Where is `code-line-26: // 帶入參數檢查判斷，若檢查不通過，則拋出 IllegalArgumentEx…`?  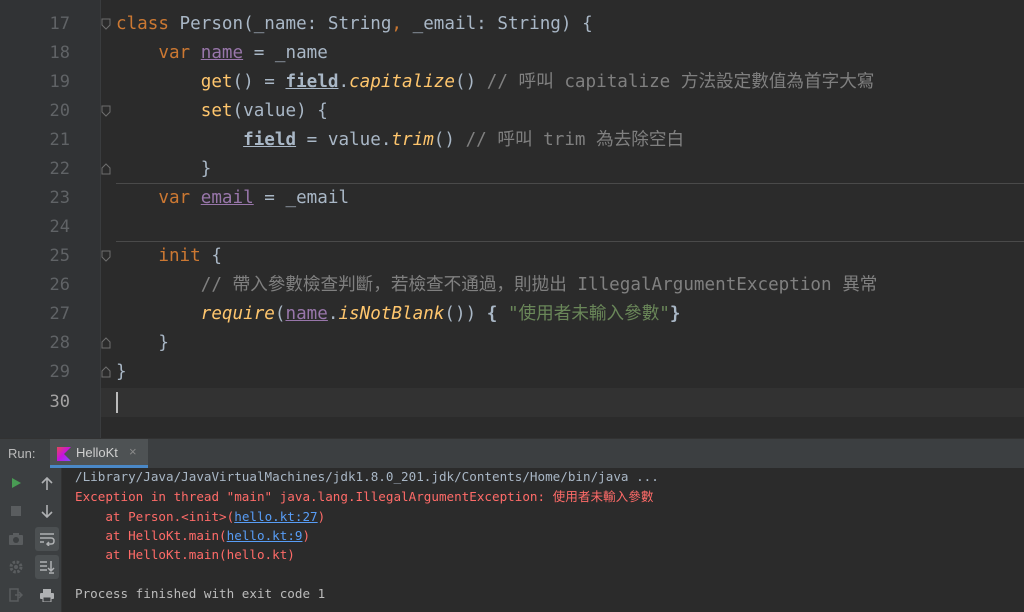 code-line-26: // 帶入參數檢查判斷，若檢查不通過，則拋出 IllegalArgumentEx… is located at coordinates (497, 285).